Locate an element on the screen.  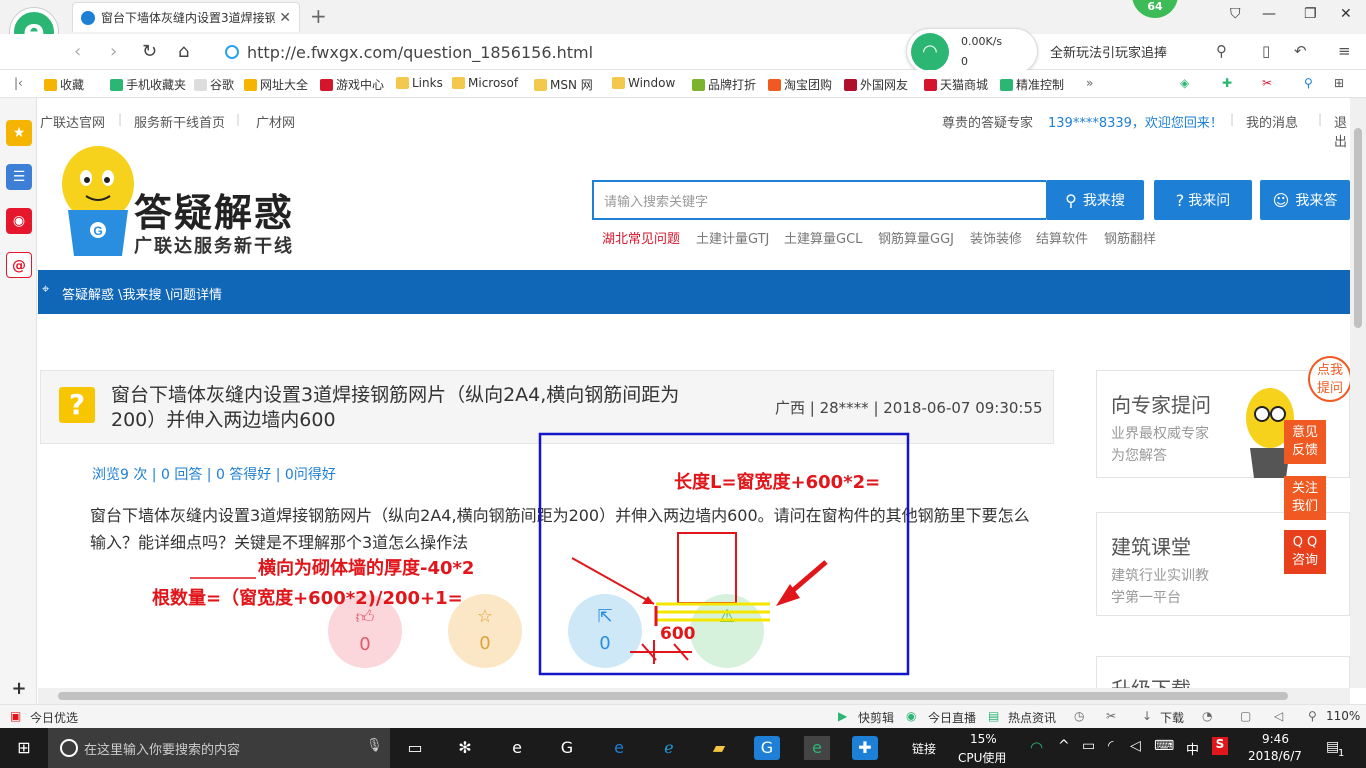
phone-icon: ▯ is located at coordinates (1266, 51).